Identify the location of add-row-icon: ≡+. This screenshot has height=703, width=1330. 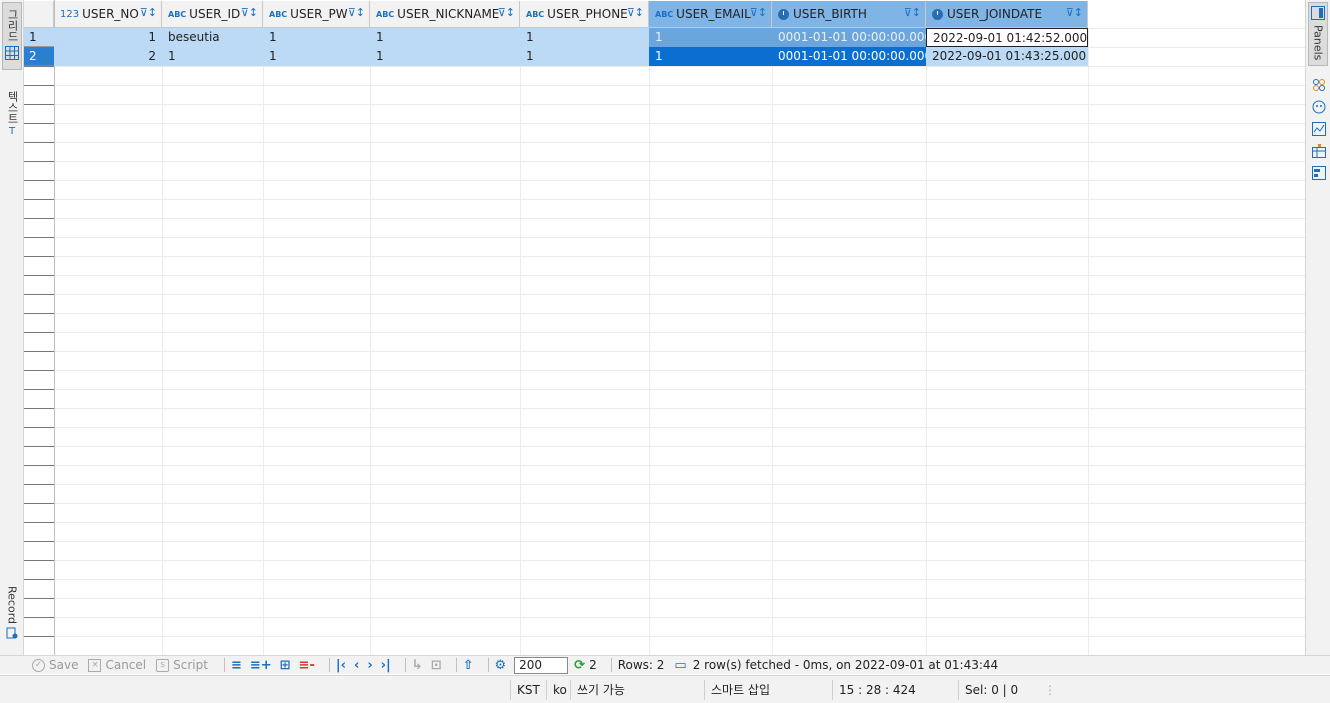
(261, 665).